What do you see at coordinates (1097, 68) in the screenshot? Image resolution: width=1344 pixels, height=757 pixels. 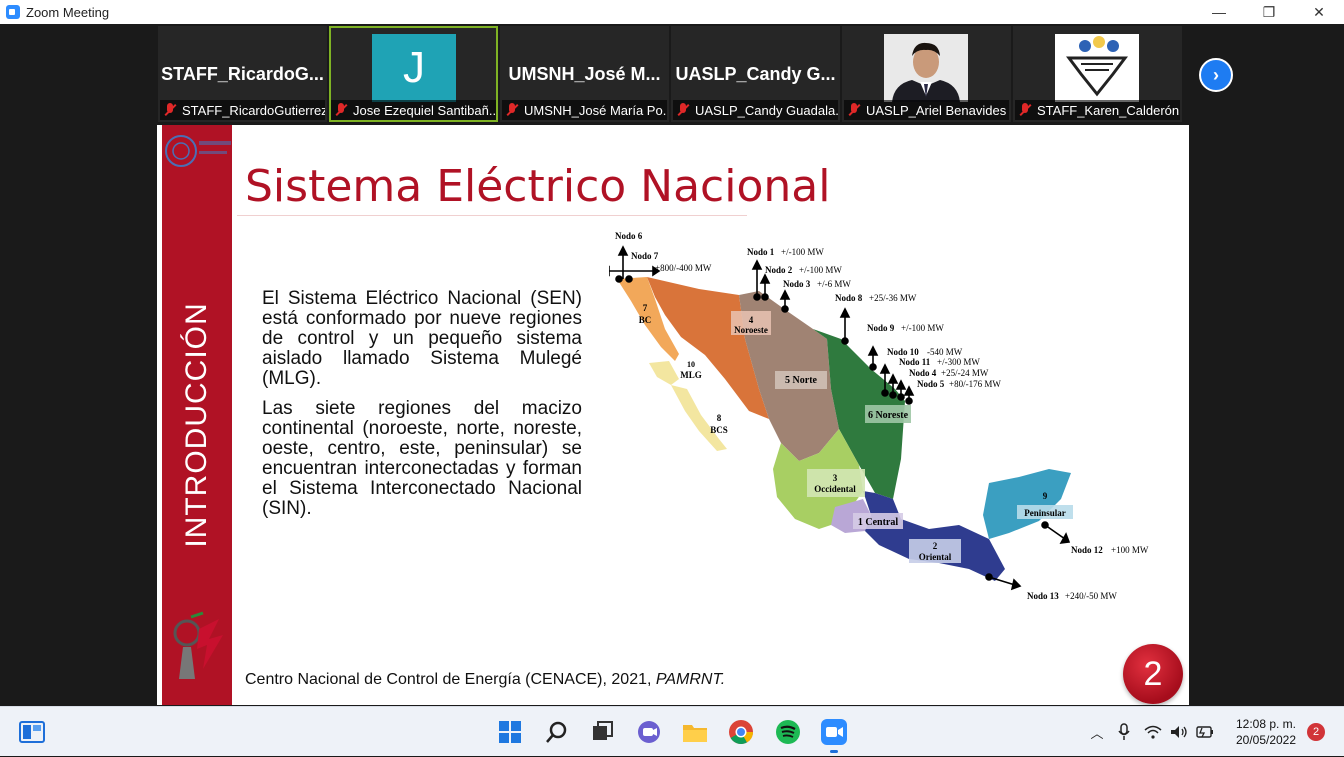 I see `participant-logo-image` at bounding box center [1097, 68].